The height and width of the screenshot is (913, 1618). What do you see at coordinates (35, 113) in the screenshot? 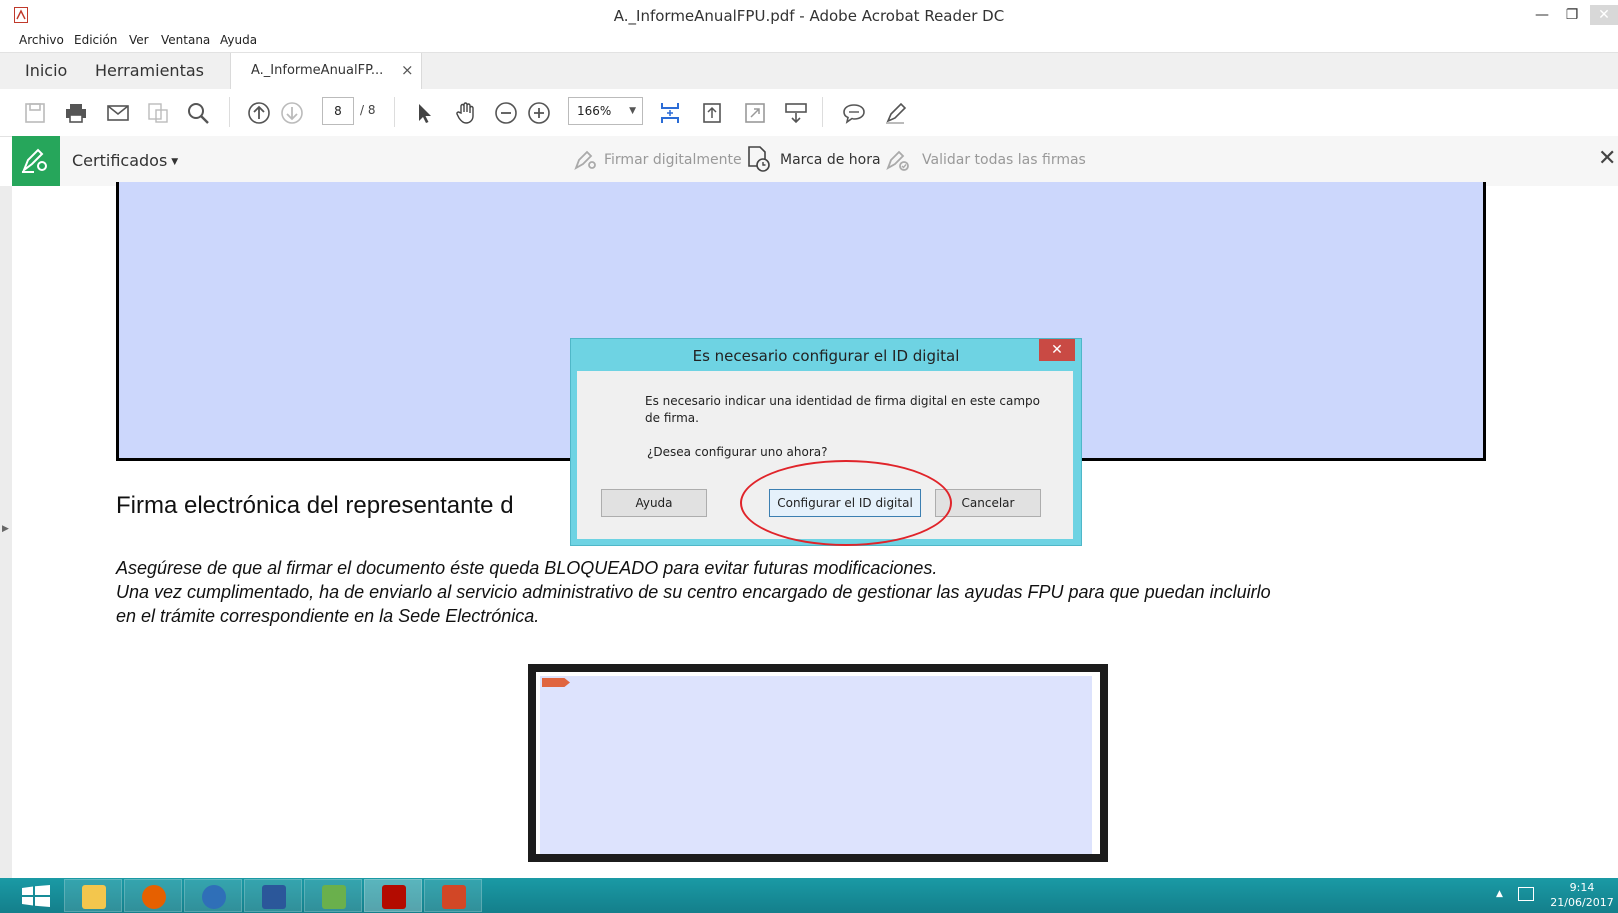
I see `save-icon` at bounding box center [35, 113].